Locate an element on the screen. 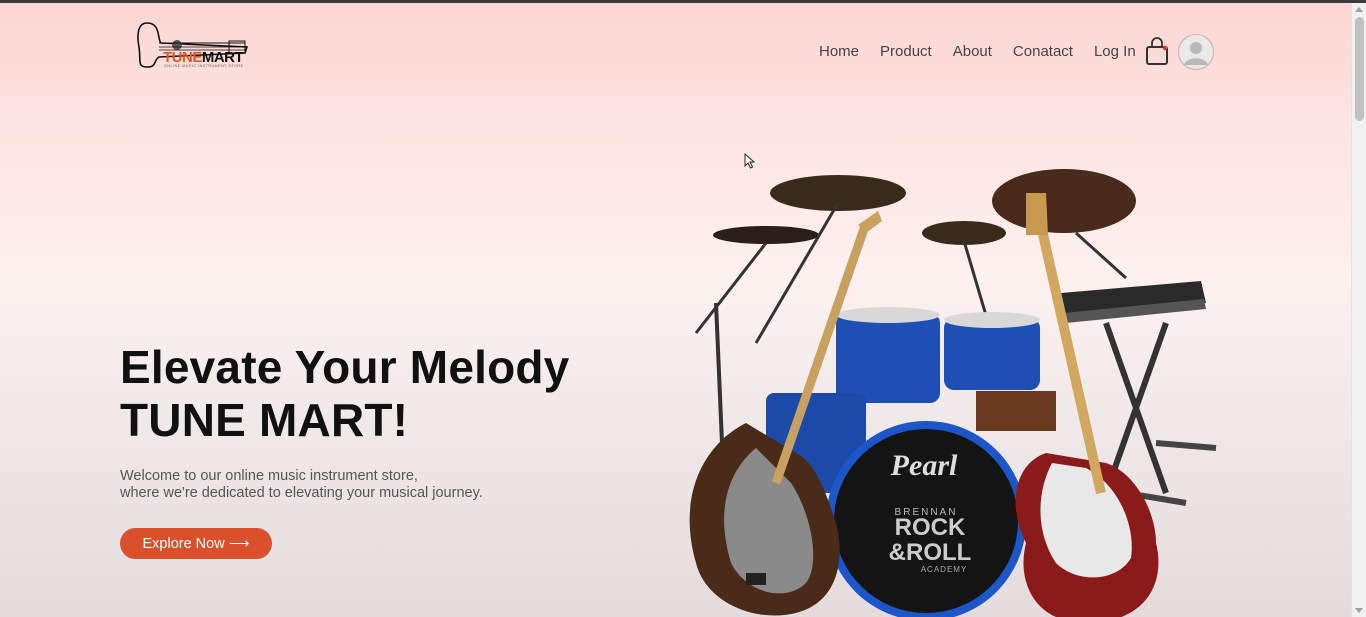  main-nav: Home Product About Conatact Log In is located at coordinates (988, 51).